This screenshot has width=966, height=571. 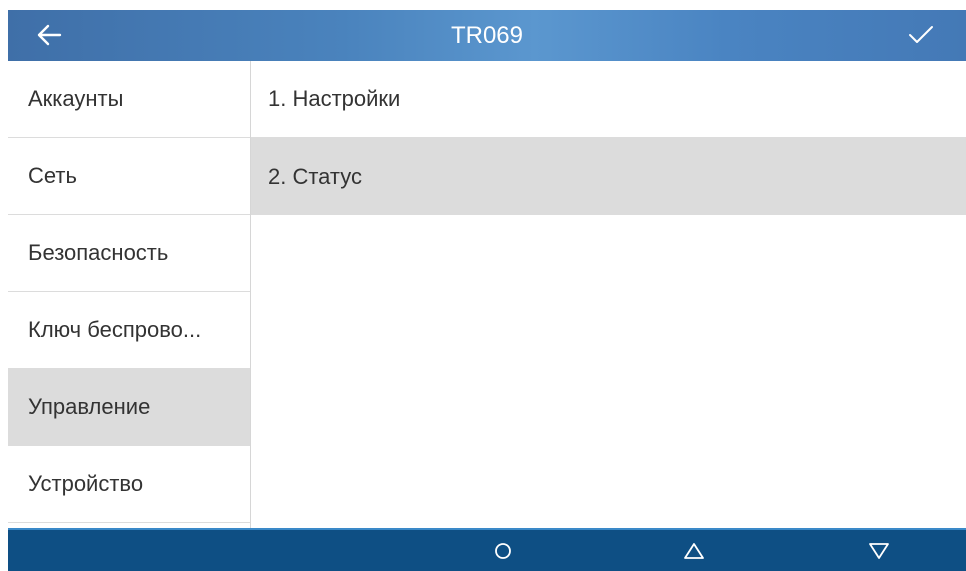 What do you see at coordinates (334, 98) in the screenshot?
I see `list-item-label: 1. Настройки` at bounding box center [334, 98].